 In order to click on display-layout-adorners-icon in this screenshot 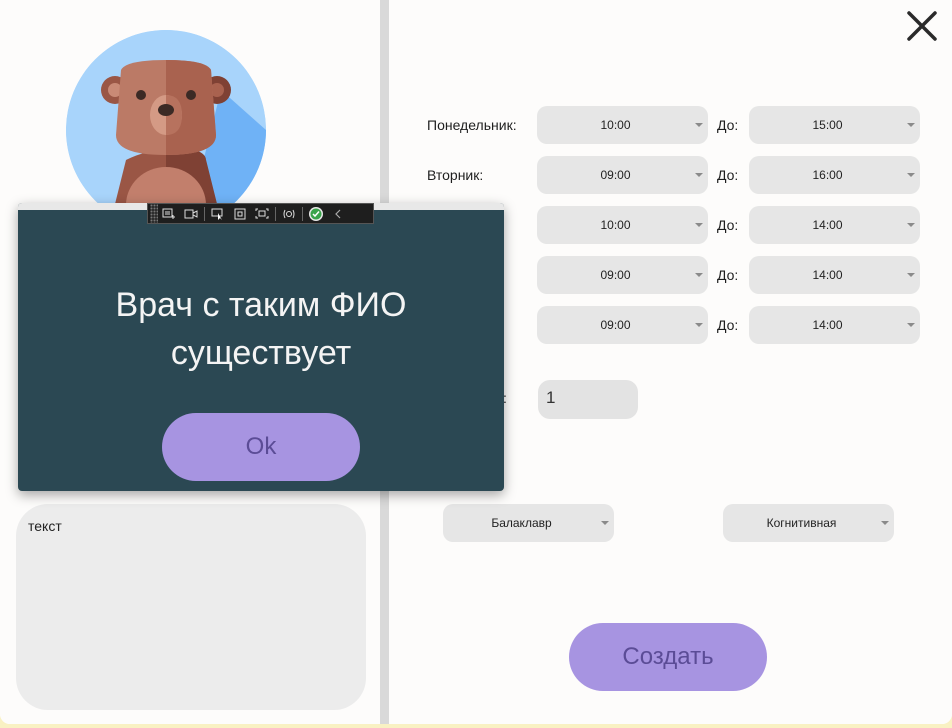, I will do `click(240, 213)`.